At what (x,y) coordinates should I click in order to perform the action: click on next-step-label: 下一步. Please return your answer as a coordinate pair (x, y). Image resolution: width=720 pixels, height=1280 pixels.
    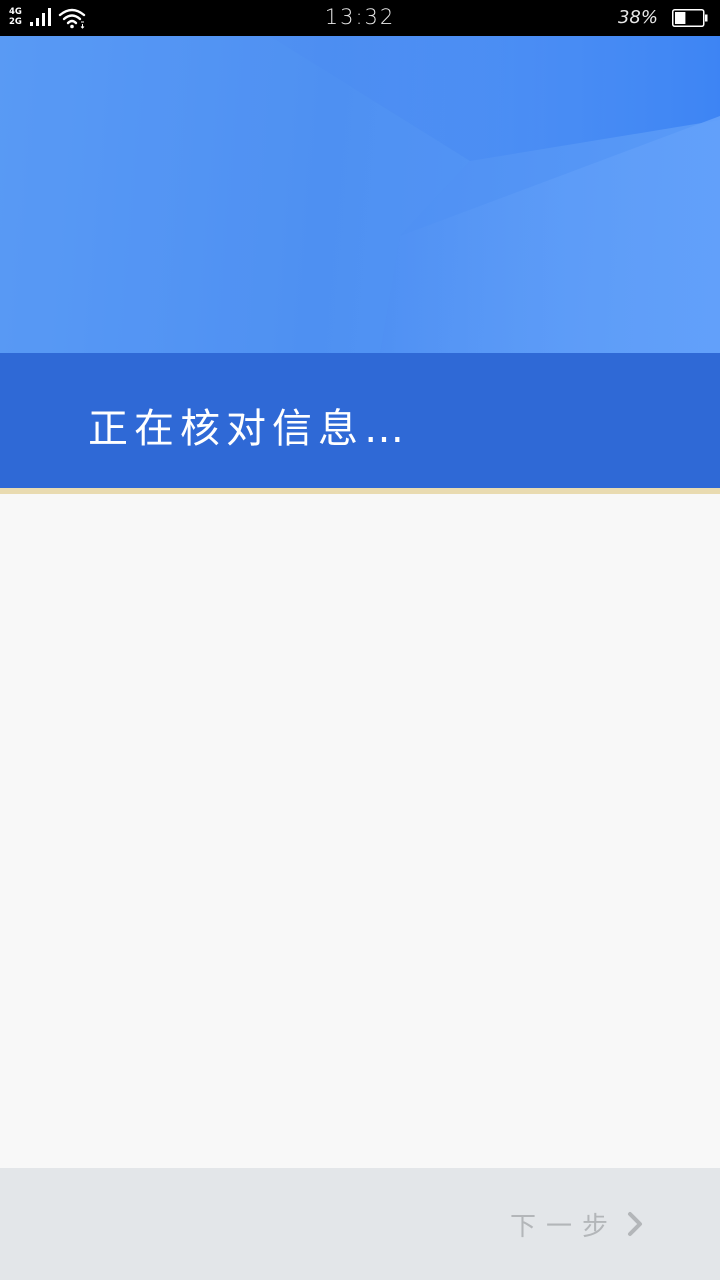
    Looking at the image, I should click on (563, 1226).